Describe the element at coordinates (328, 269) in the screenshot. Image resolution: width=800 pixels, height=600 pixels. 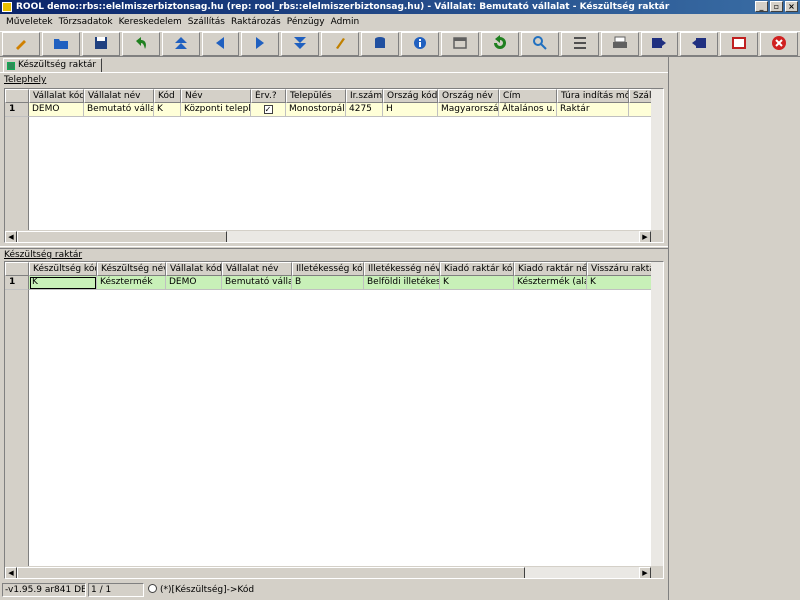
I see `column-header: Illetékesség kód` at that location.